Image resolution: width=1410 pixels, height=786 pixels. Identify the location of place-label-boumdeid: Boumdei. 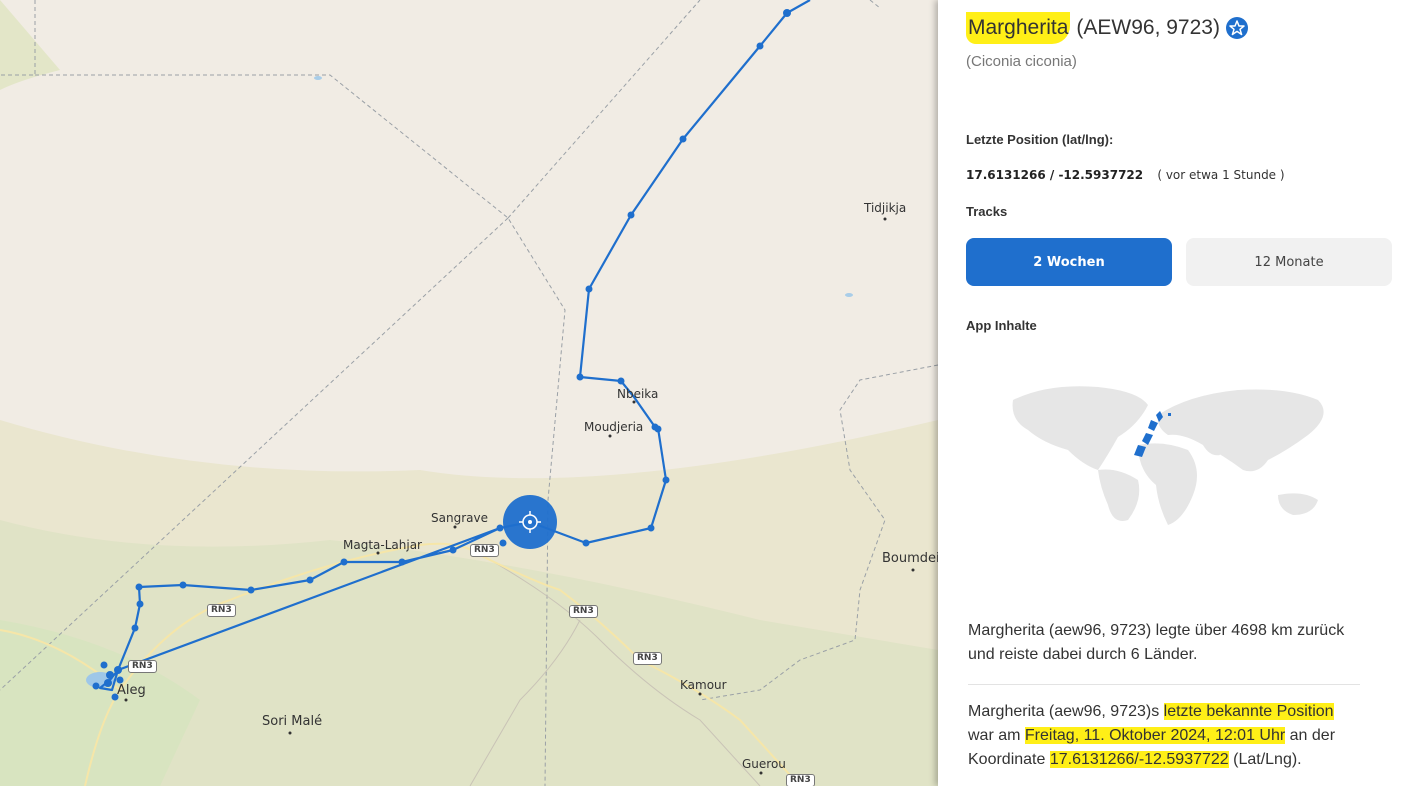
(910, 558).